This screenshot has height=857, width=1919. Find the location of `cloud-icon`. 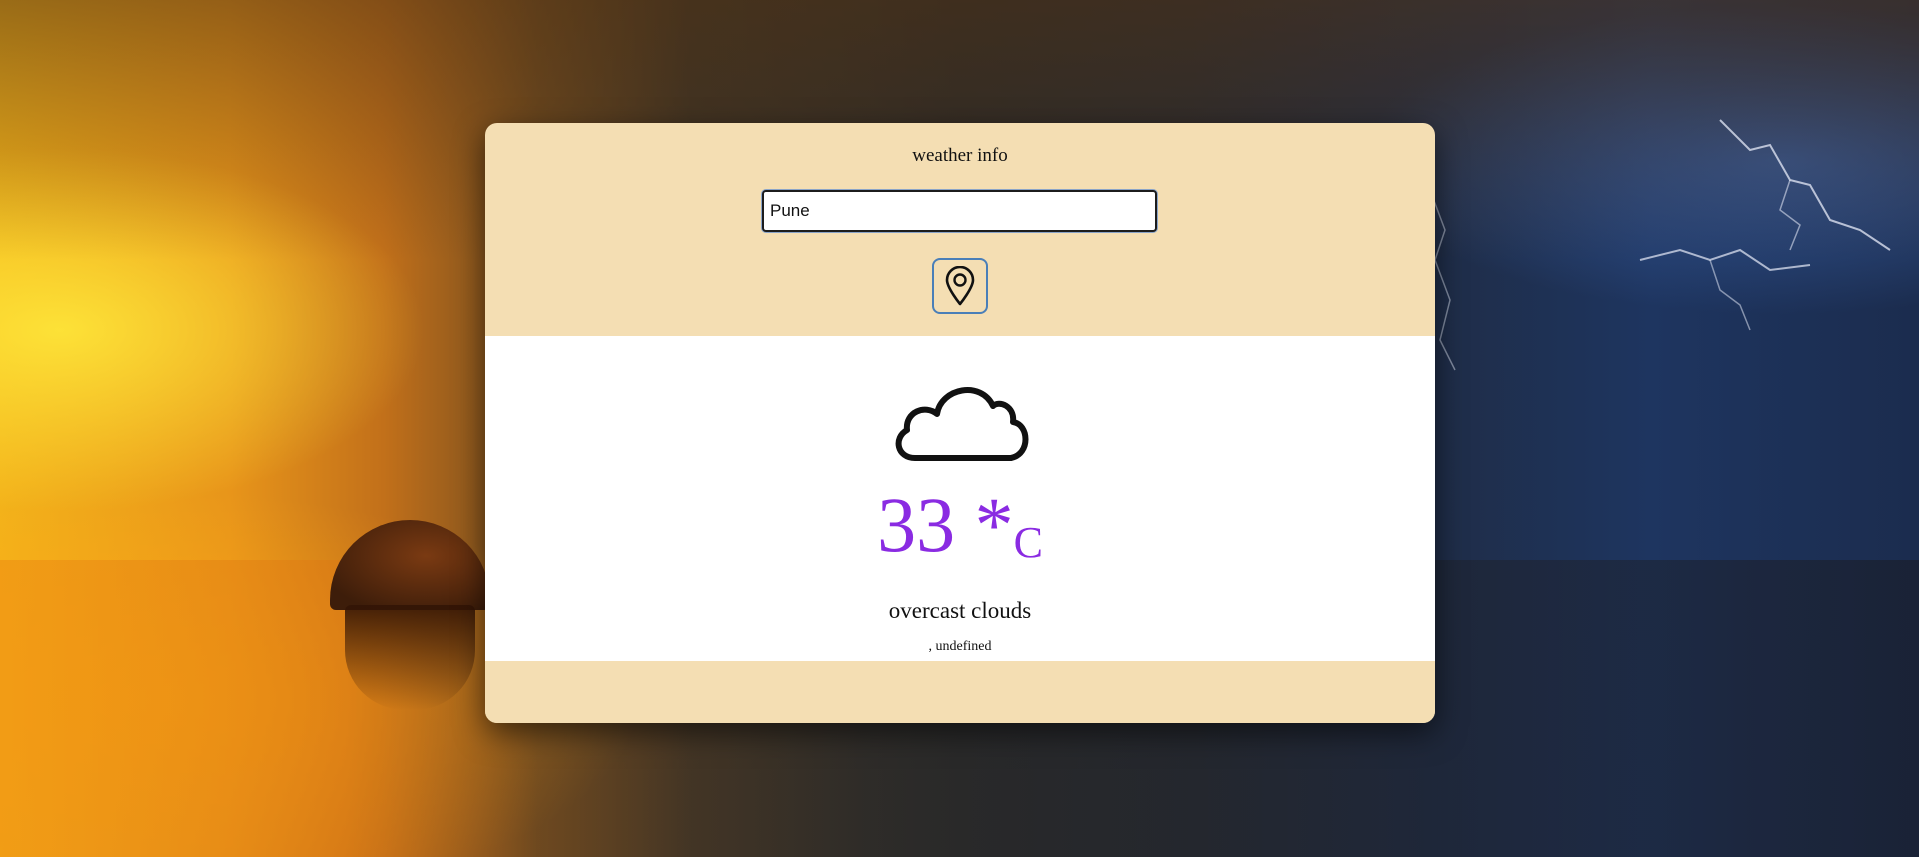

cloud-icon is located at coordinates (962, 424).